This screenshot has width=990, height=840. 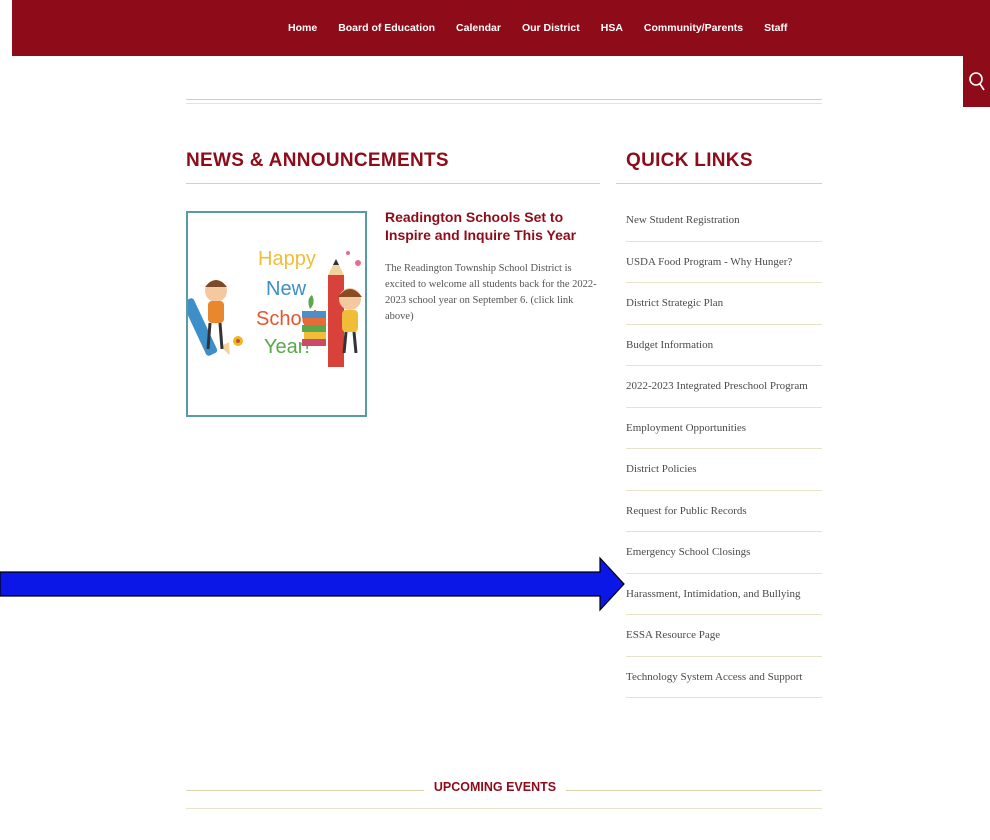 I want to click on quick-links-heading: QUICK LINKS, so click(x=689, y=160).